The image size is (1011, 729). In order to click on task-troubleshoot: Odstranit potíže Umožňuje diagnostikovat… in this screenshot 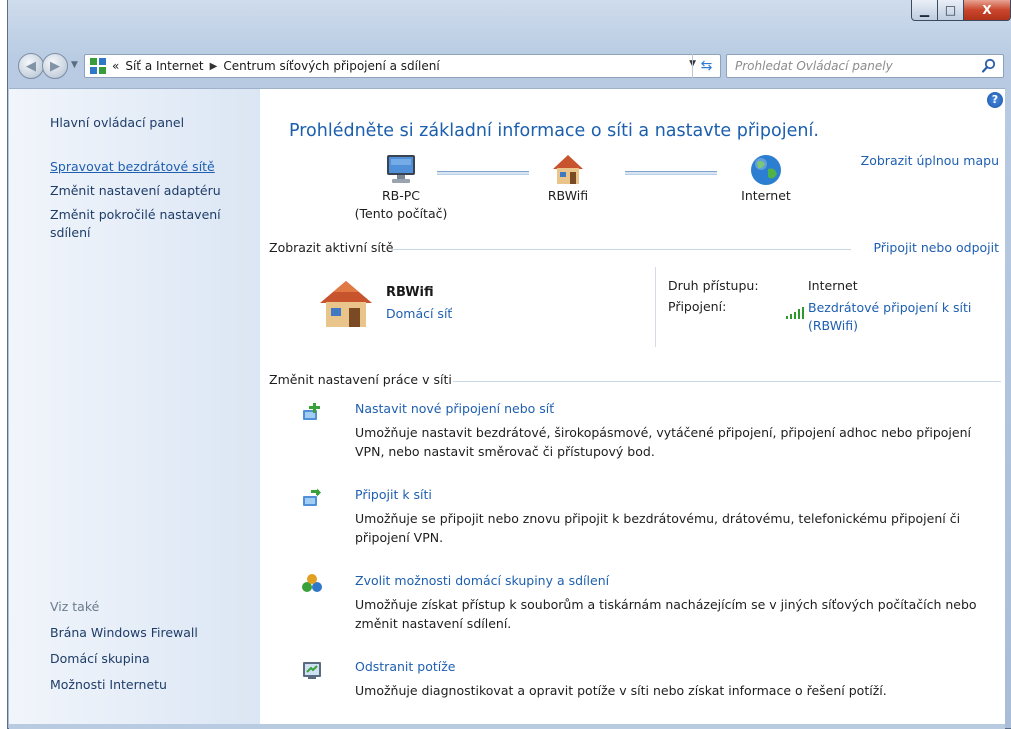, I will do `click(651, 681)`.